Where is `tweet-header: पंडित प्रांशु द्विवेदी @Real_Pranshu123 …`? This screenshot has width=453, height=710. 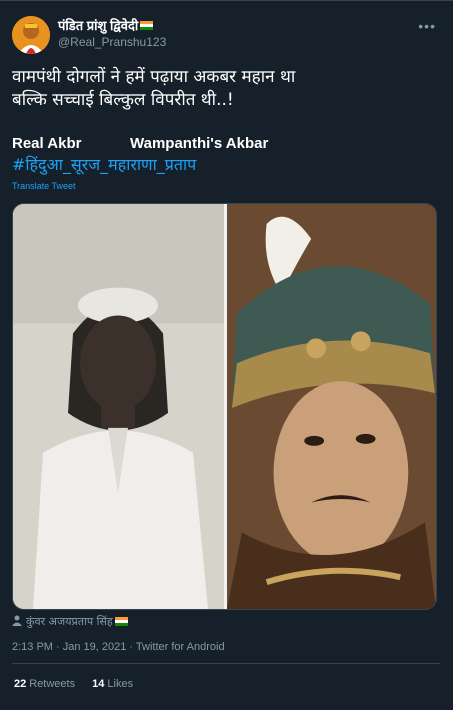 tweet-header: पंडित प्रांशु द्विवेदी @Real_Pranshu123 … is located at coordinates (226, 36).